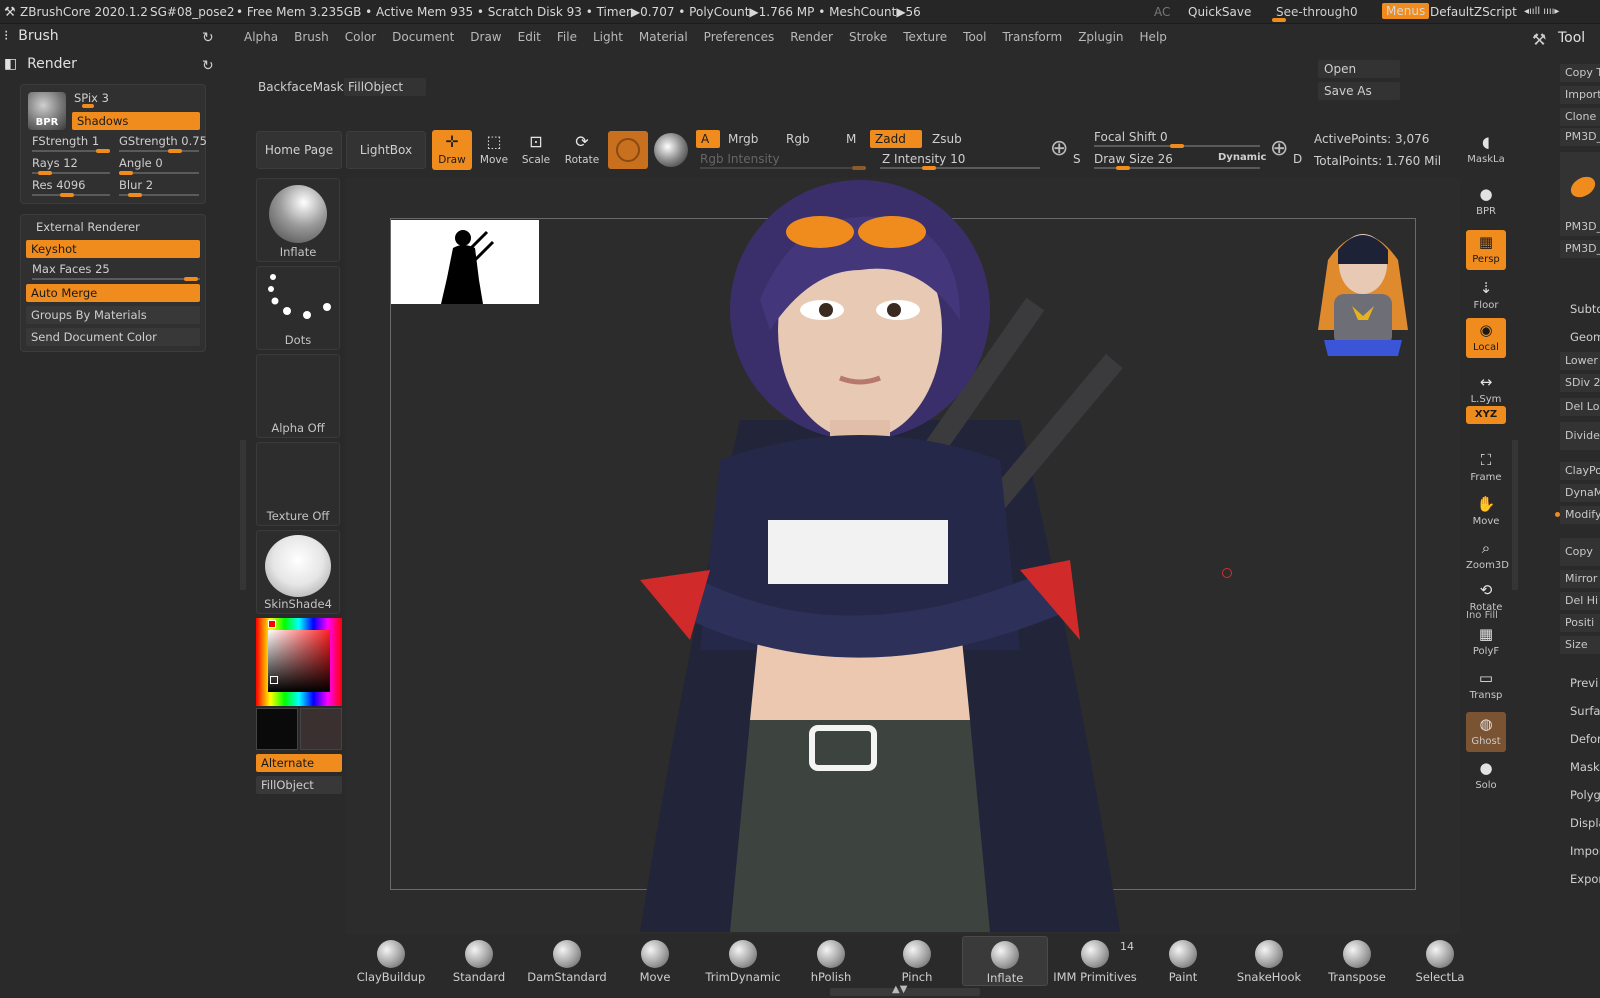 The height and width of the screenshot is (998, 1600). What do you see at coordinates (65, 141) in the screenshot?
I see `fstrength-slider: FStrength 1` at bounding box center [65, 141].